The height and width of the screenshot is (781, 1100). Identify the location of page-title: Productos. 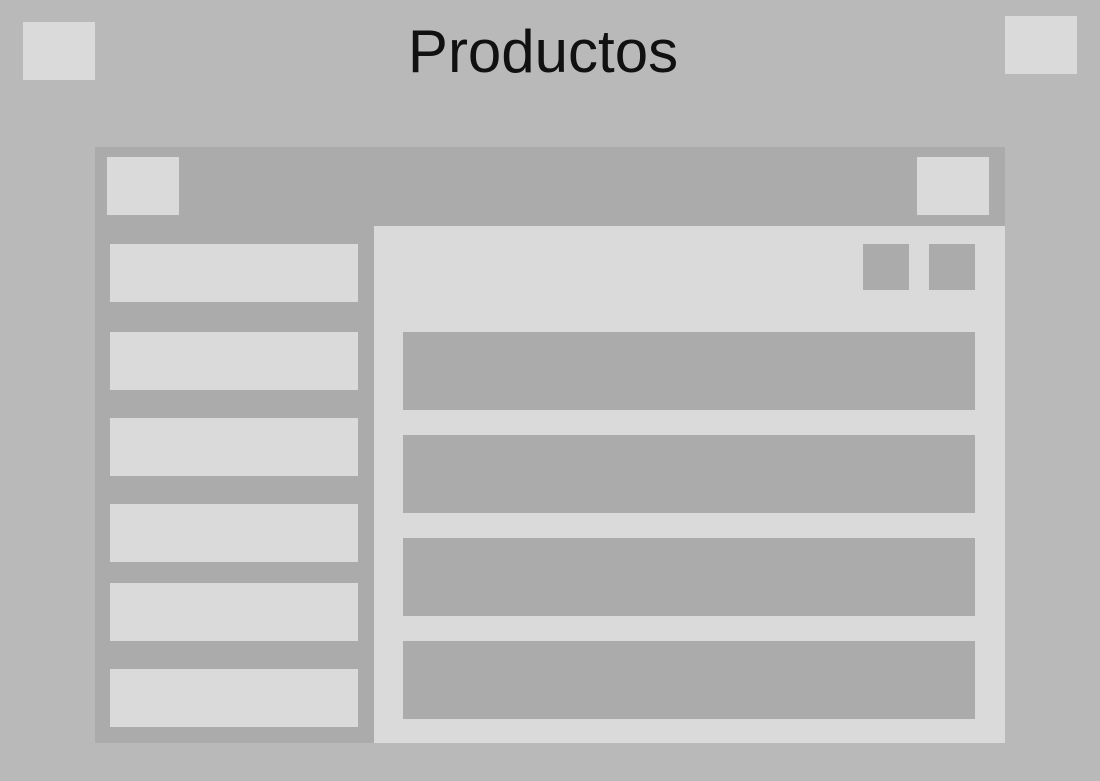
(543, 51).